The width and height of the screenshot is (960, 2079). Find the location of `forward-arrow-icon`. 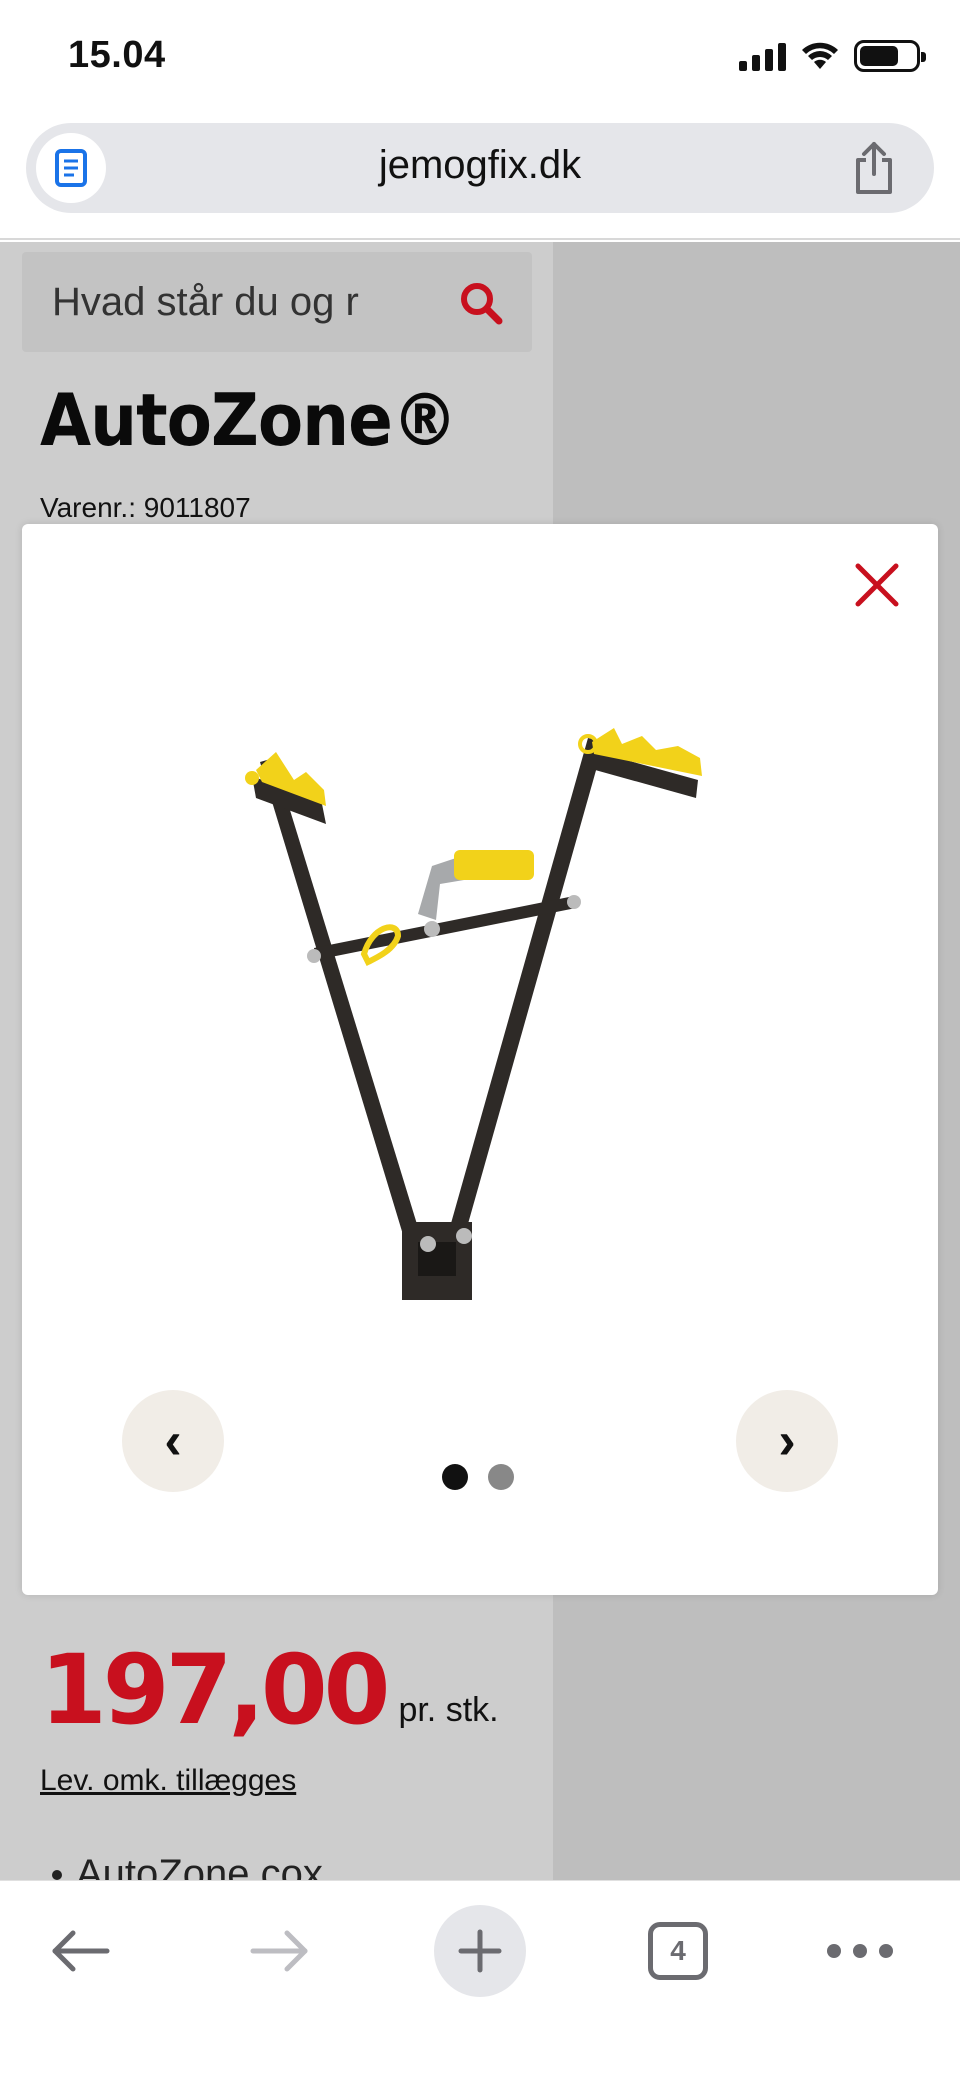

forward-arrow-icon is located at coordinates (280, 1951).